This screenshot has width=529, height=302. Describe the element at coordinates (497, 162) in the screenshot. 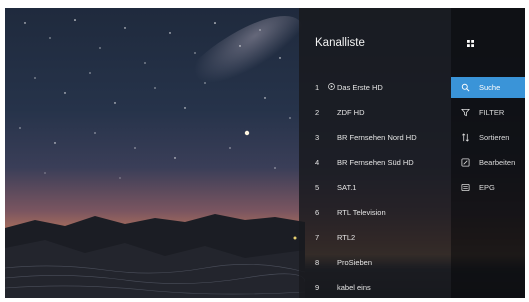

I see `menu-item-label: Bearbeiten` at that location.